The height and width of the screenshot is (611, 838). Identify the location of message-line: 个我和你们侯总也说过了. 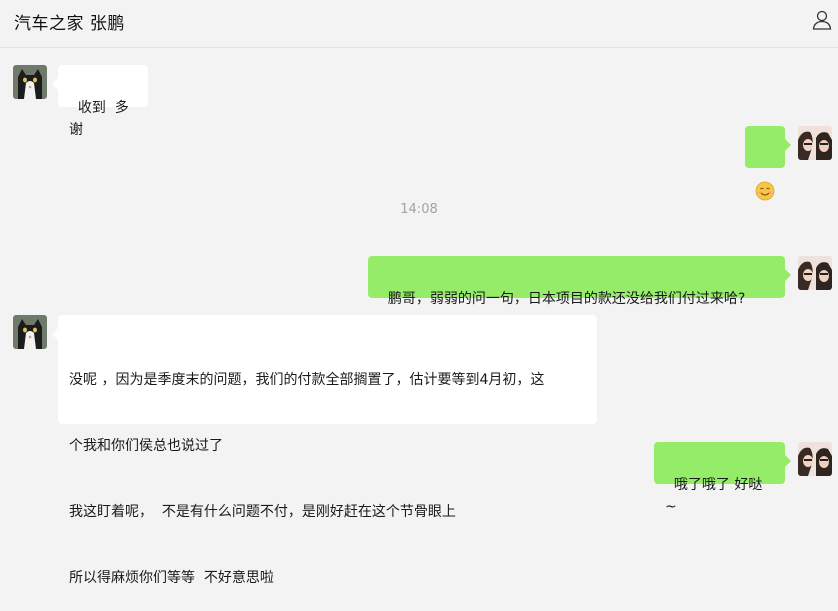
(146, 446).